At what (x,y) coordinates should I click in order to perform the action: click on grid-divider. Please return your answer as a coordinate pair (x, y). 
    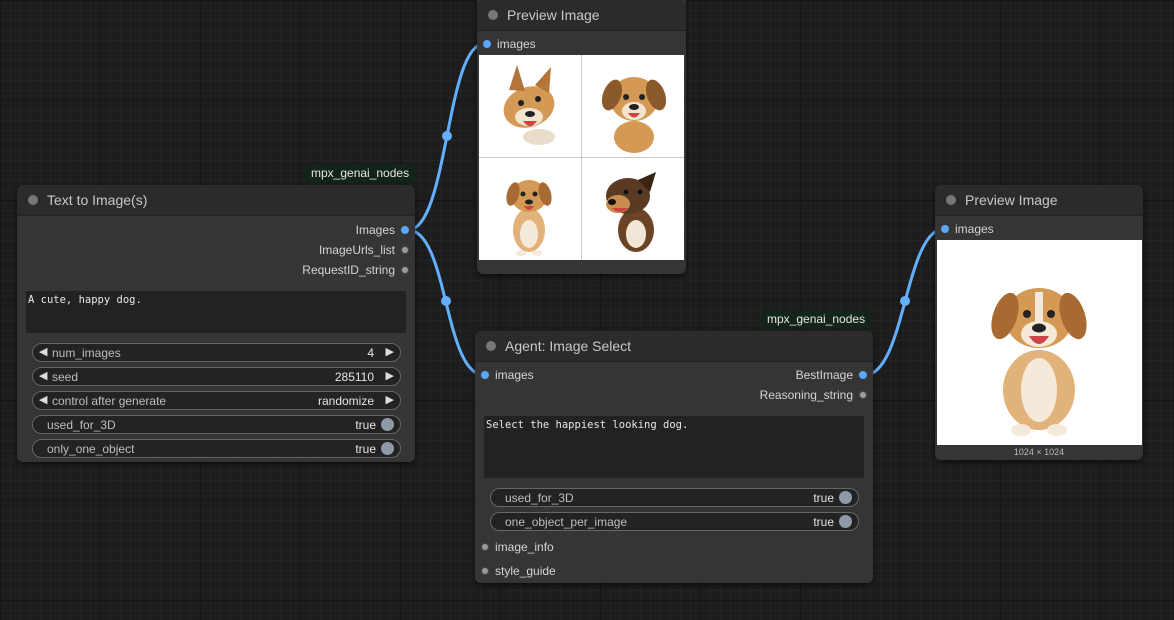
    Looking at the image, I should click on (581, 157).